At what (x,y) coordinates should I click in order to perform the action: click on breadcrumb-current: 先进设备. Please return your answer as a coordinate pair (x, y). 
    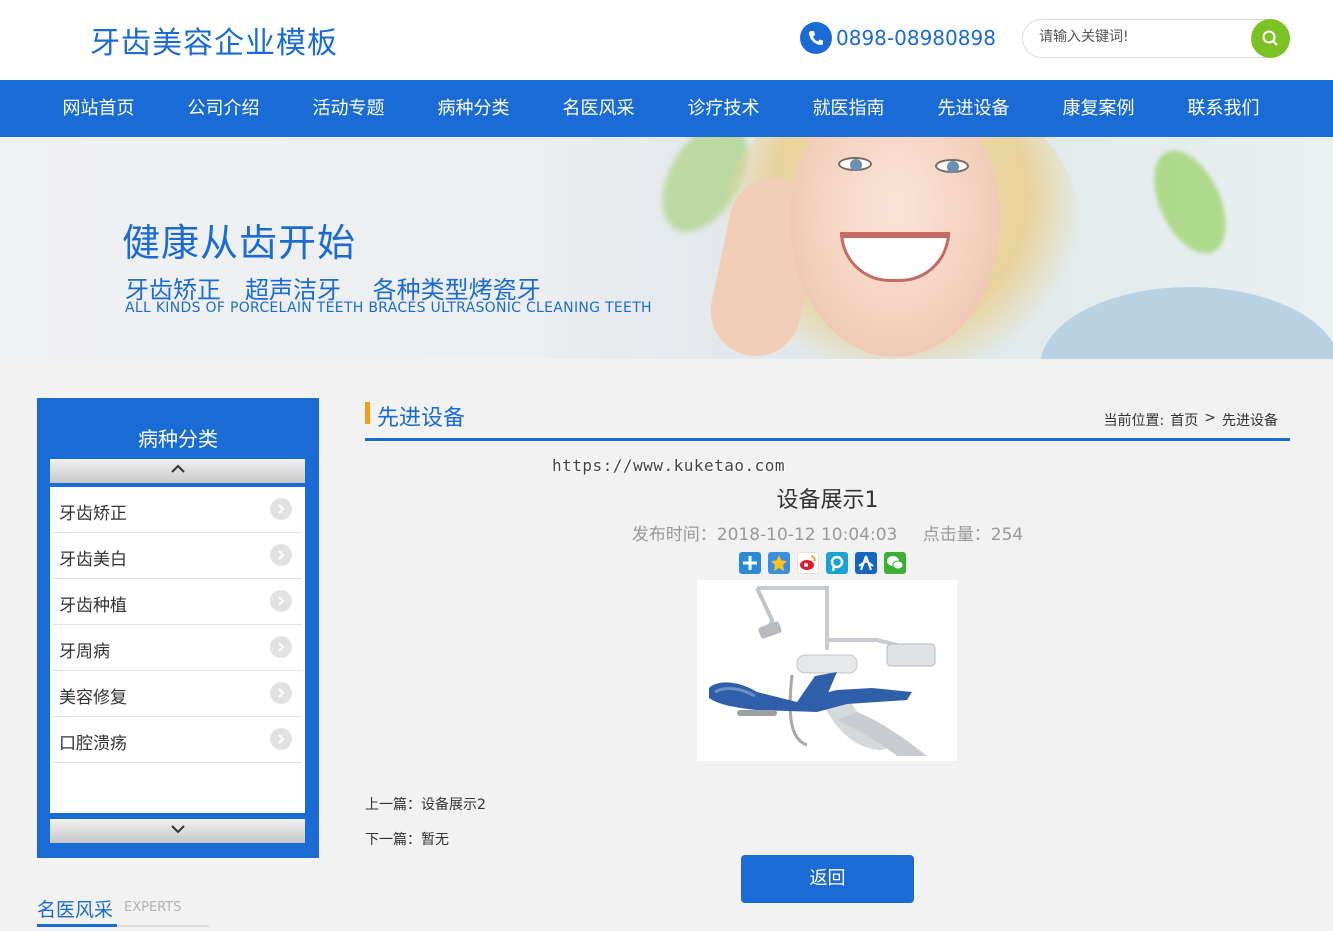
    Looking at the image, I should click on (1250, 420).